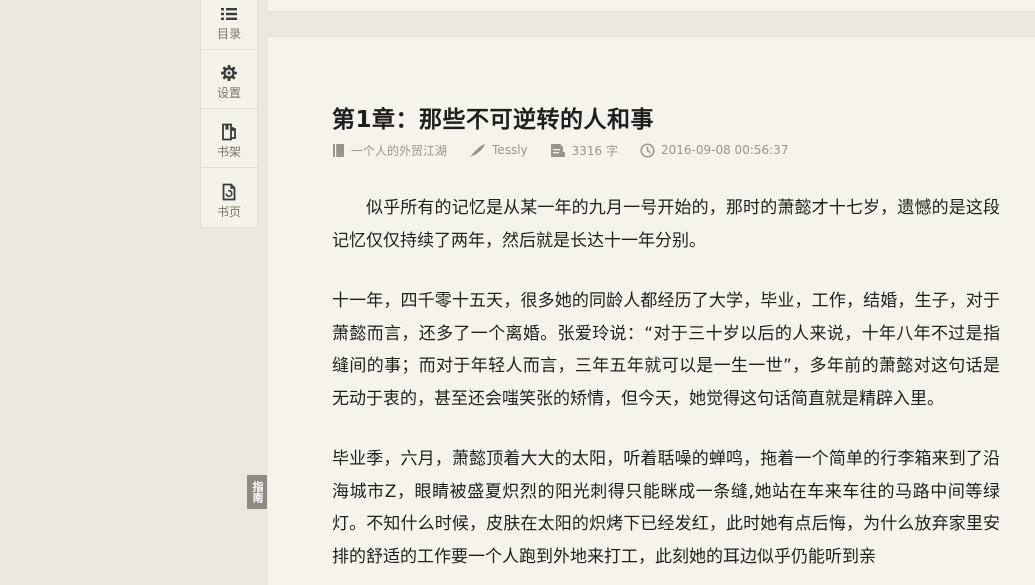 Image resolution: width=1035 pixels, height=585 pixels. I want to click on gear-icon, so click(229, 73).